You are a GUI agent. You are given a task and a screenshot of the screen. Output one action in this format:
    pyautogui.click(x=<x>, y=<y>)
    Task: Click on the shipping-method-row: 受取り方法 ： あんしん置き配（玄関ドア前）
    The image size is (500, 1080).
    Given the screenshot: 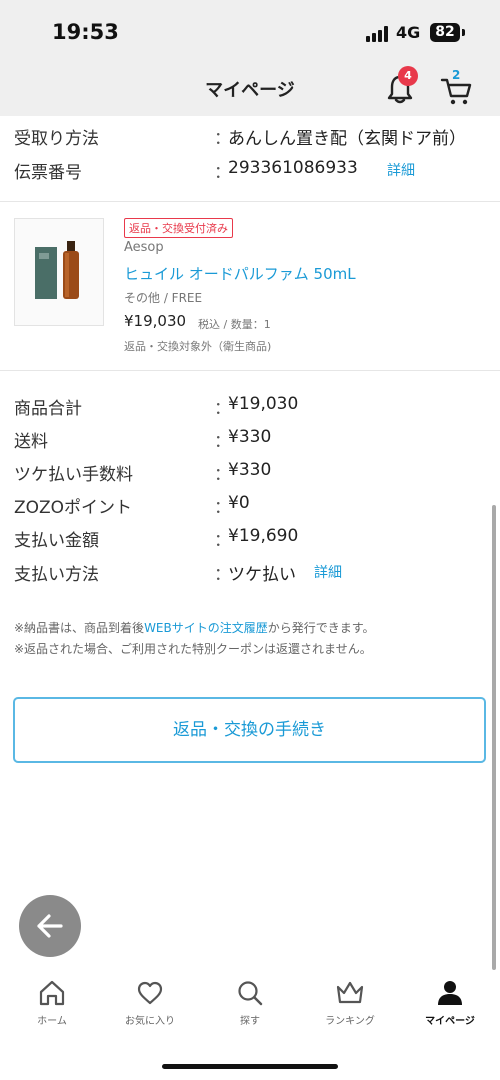 What is the action you would take?
    pyautogui.click(x=254, y=137)
    